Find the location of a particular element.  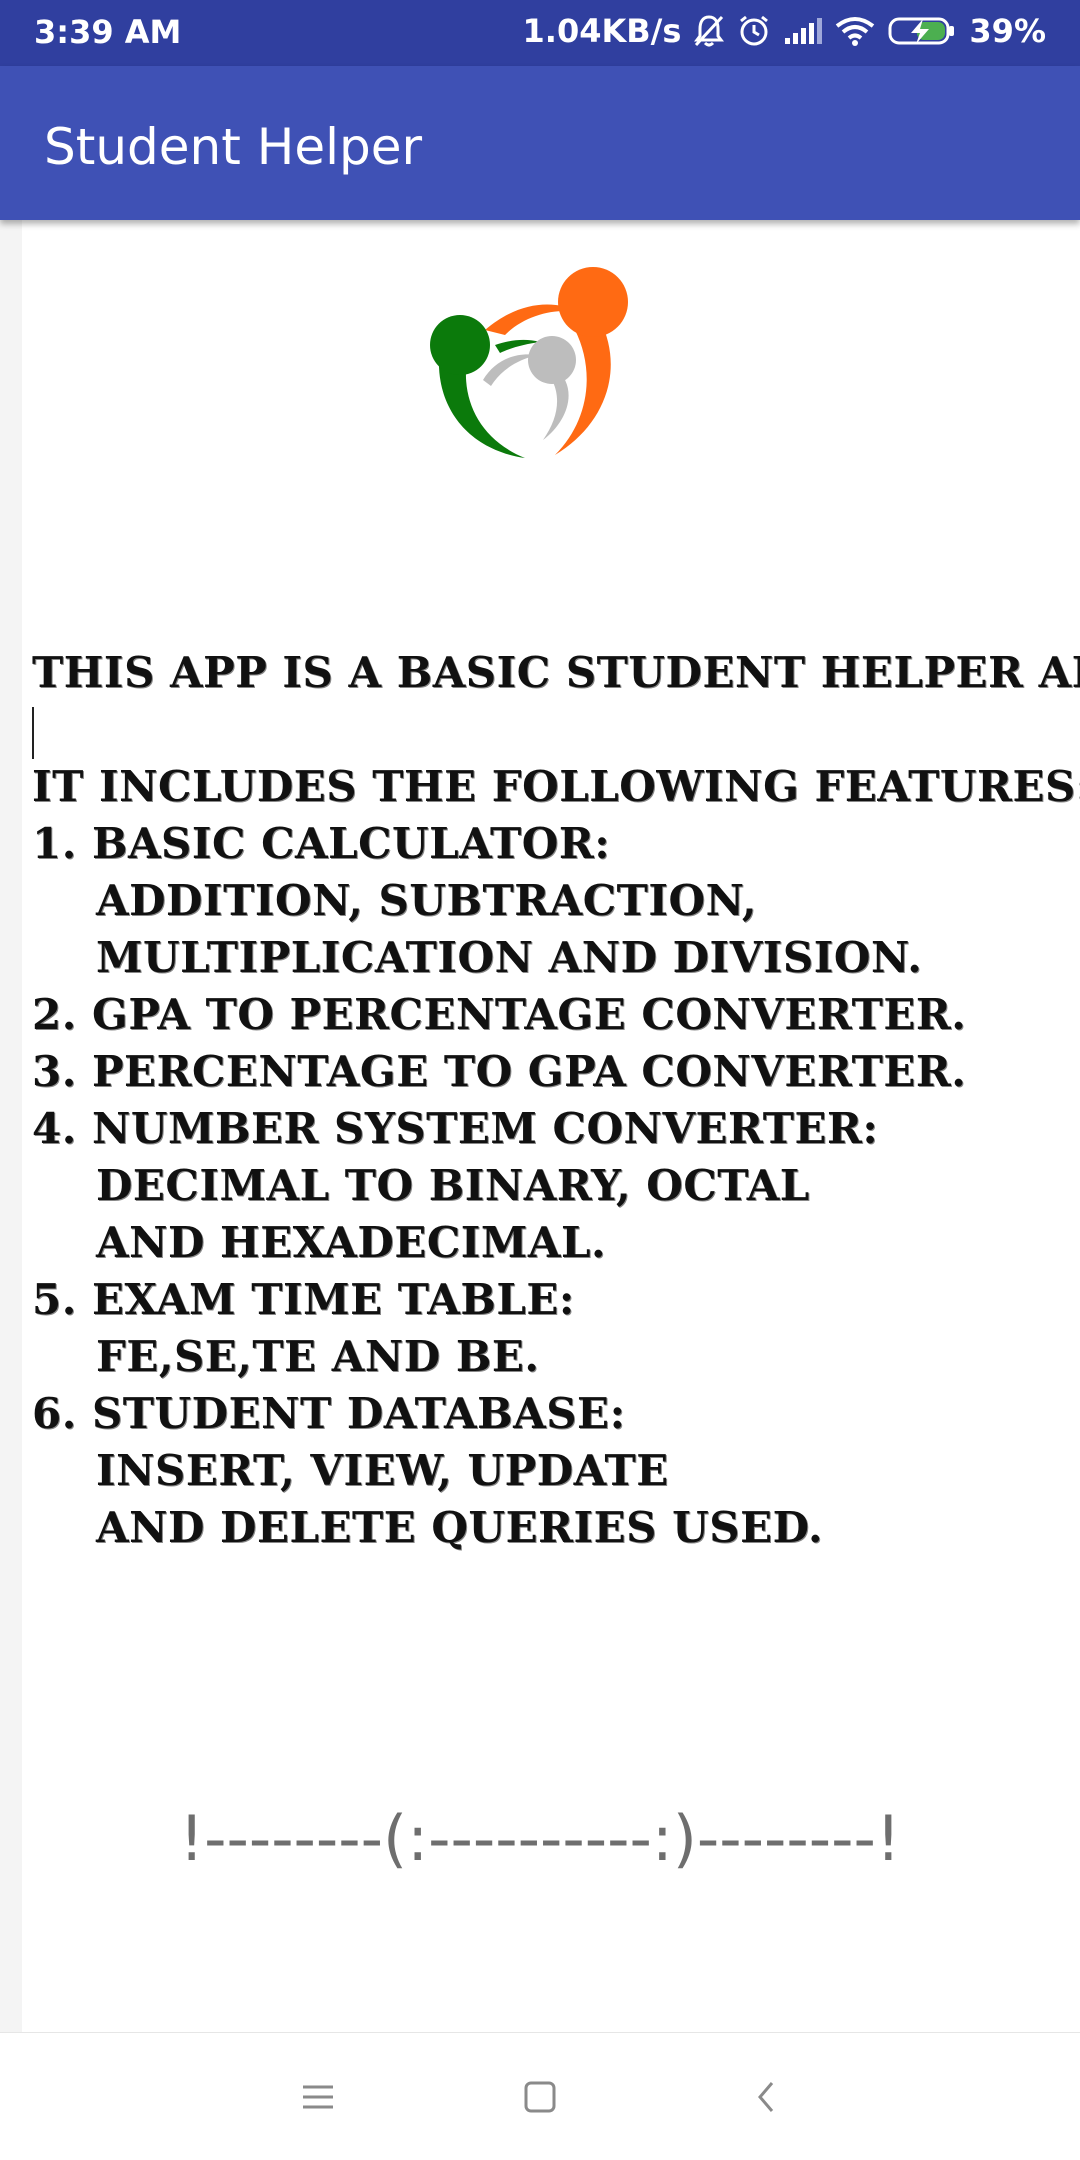

text-cursor is located at coordinates (33, 733).